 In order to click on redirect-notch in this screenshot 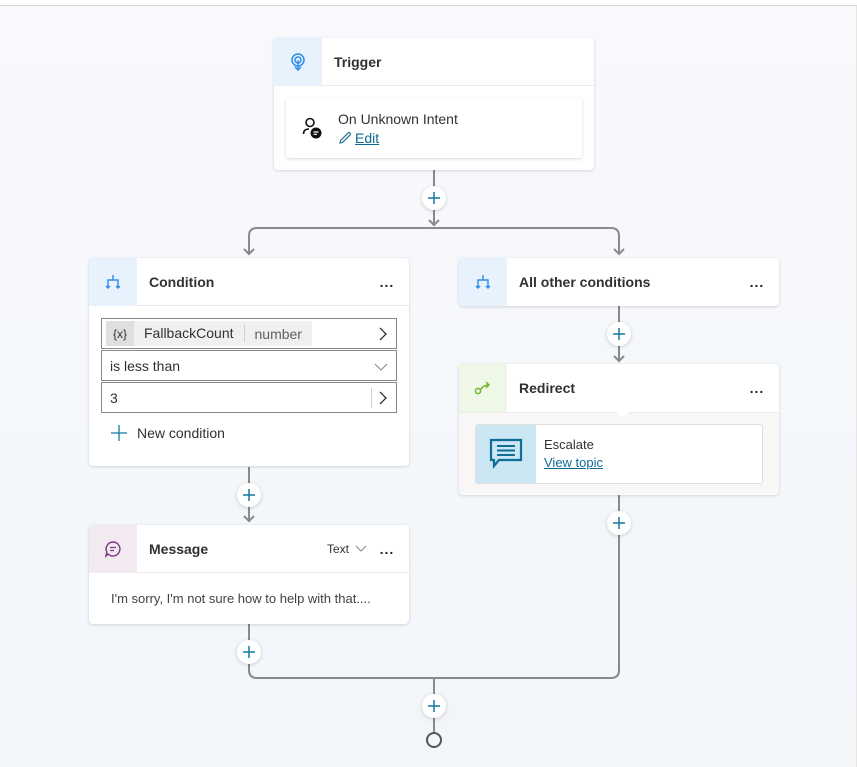, I will do `click(623, 415)`.